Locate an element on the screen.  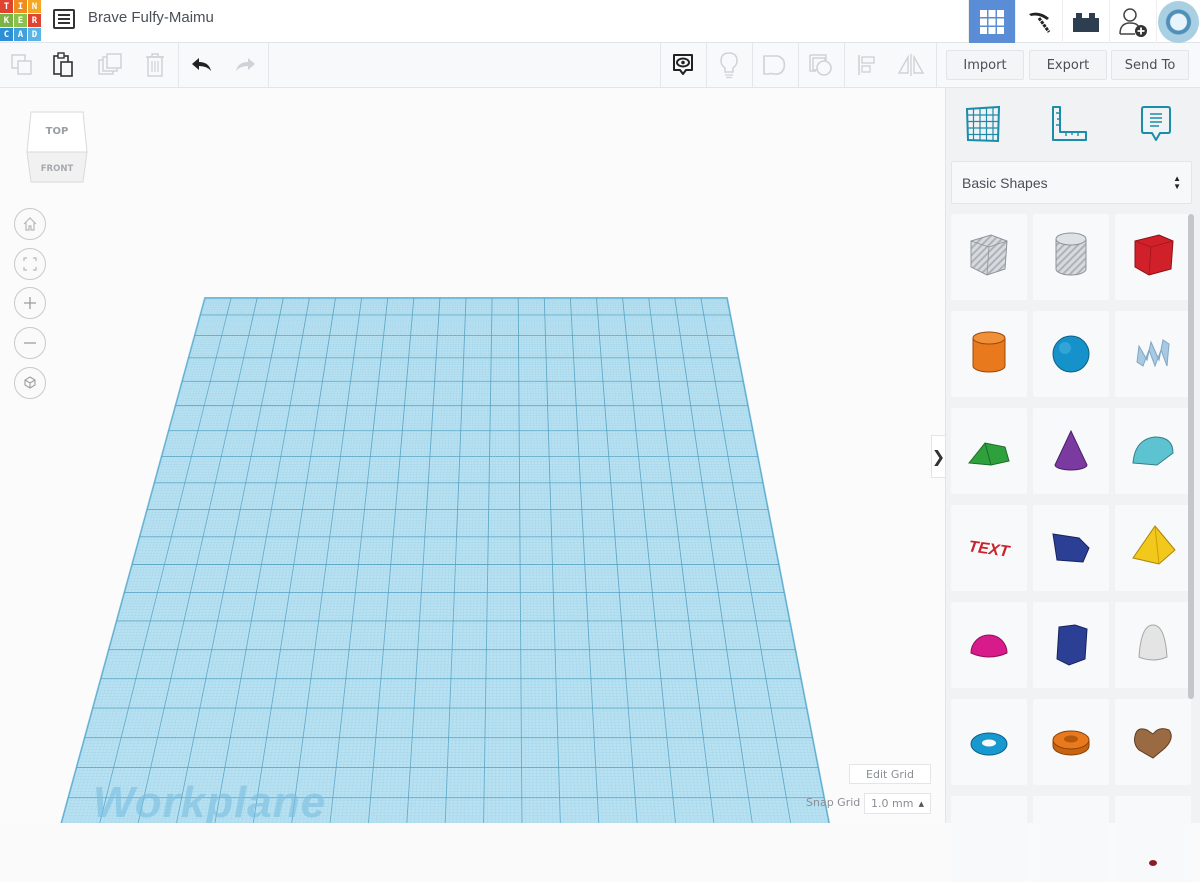
minecraft-view-button is located at coordinates (1038, 21).